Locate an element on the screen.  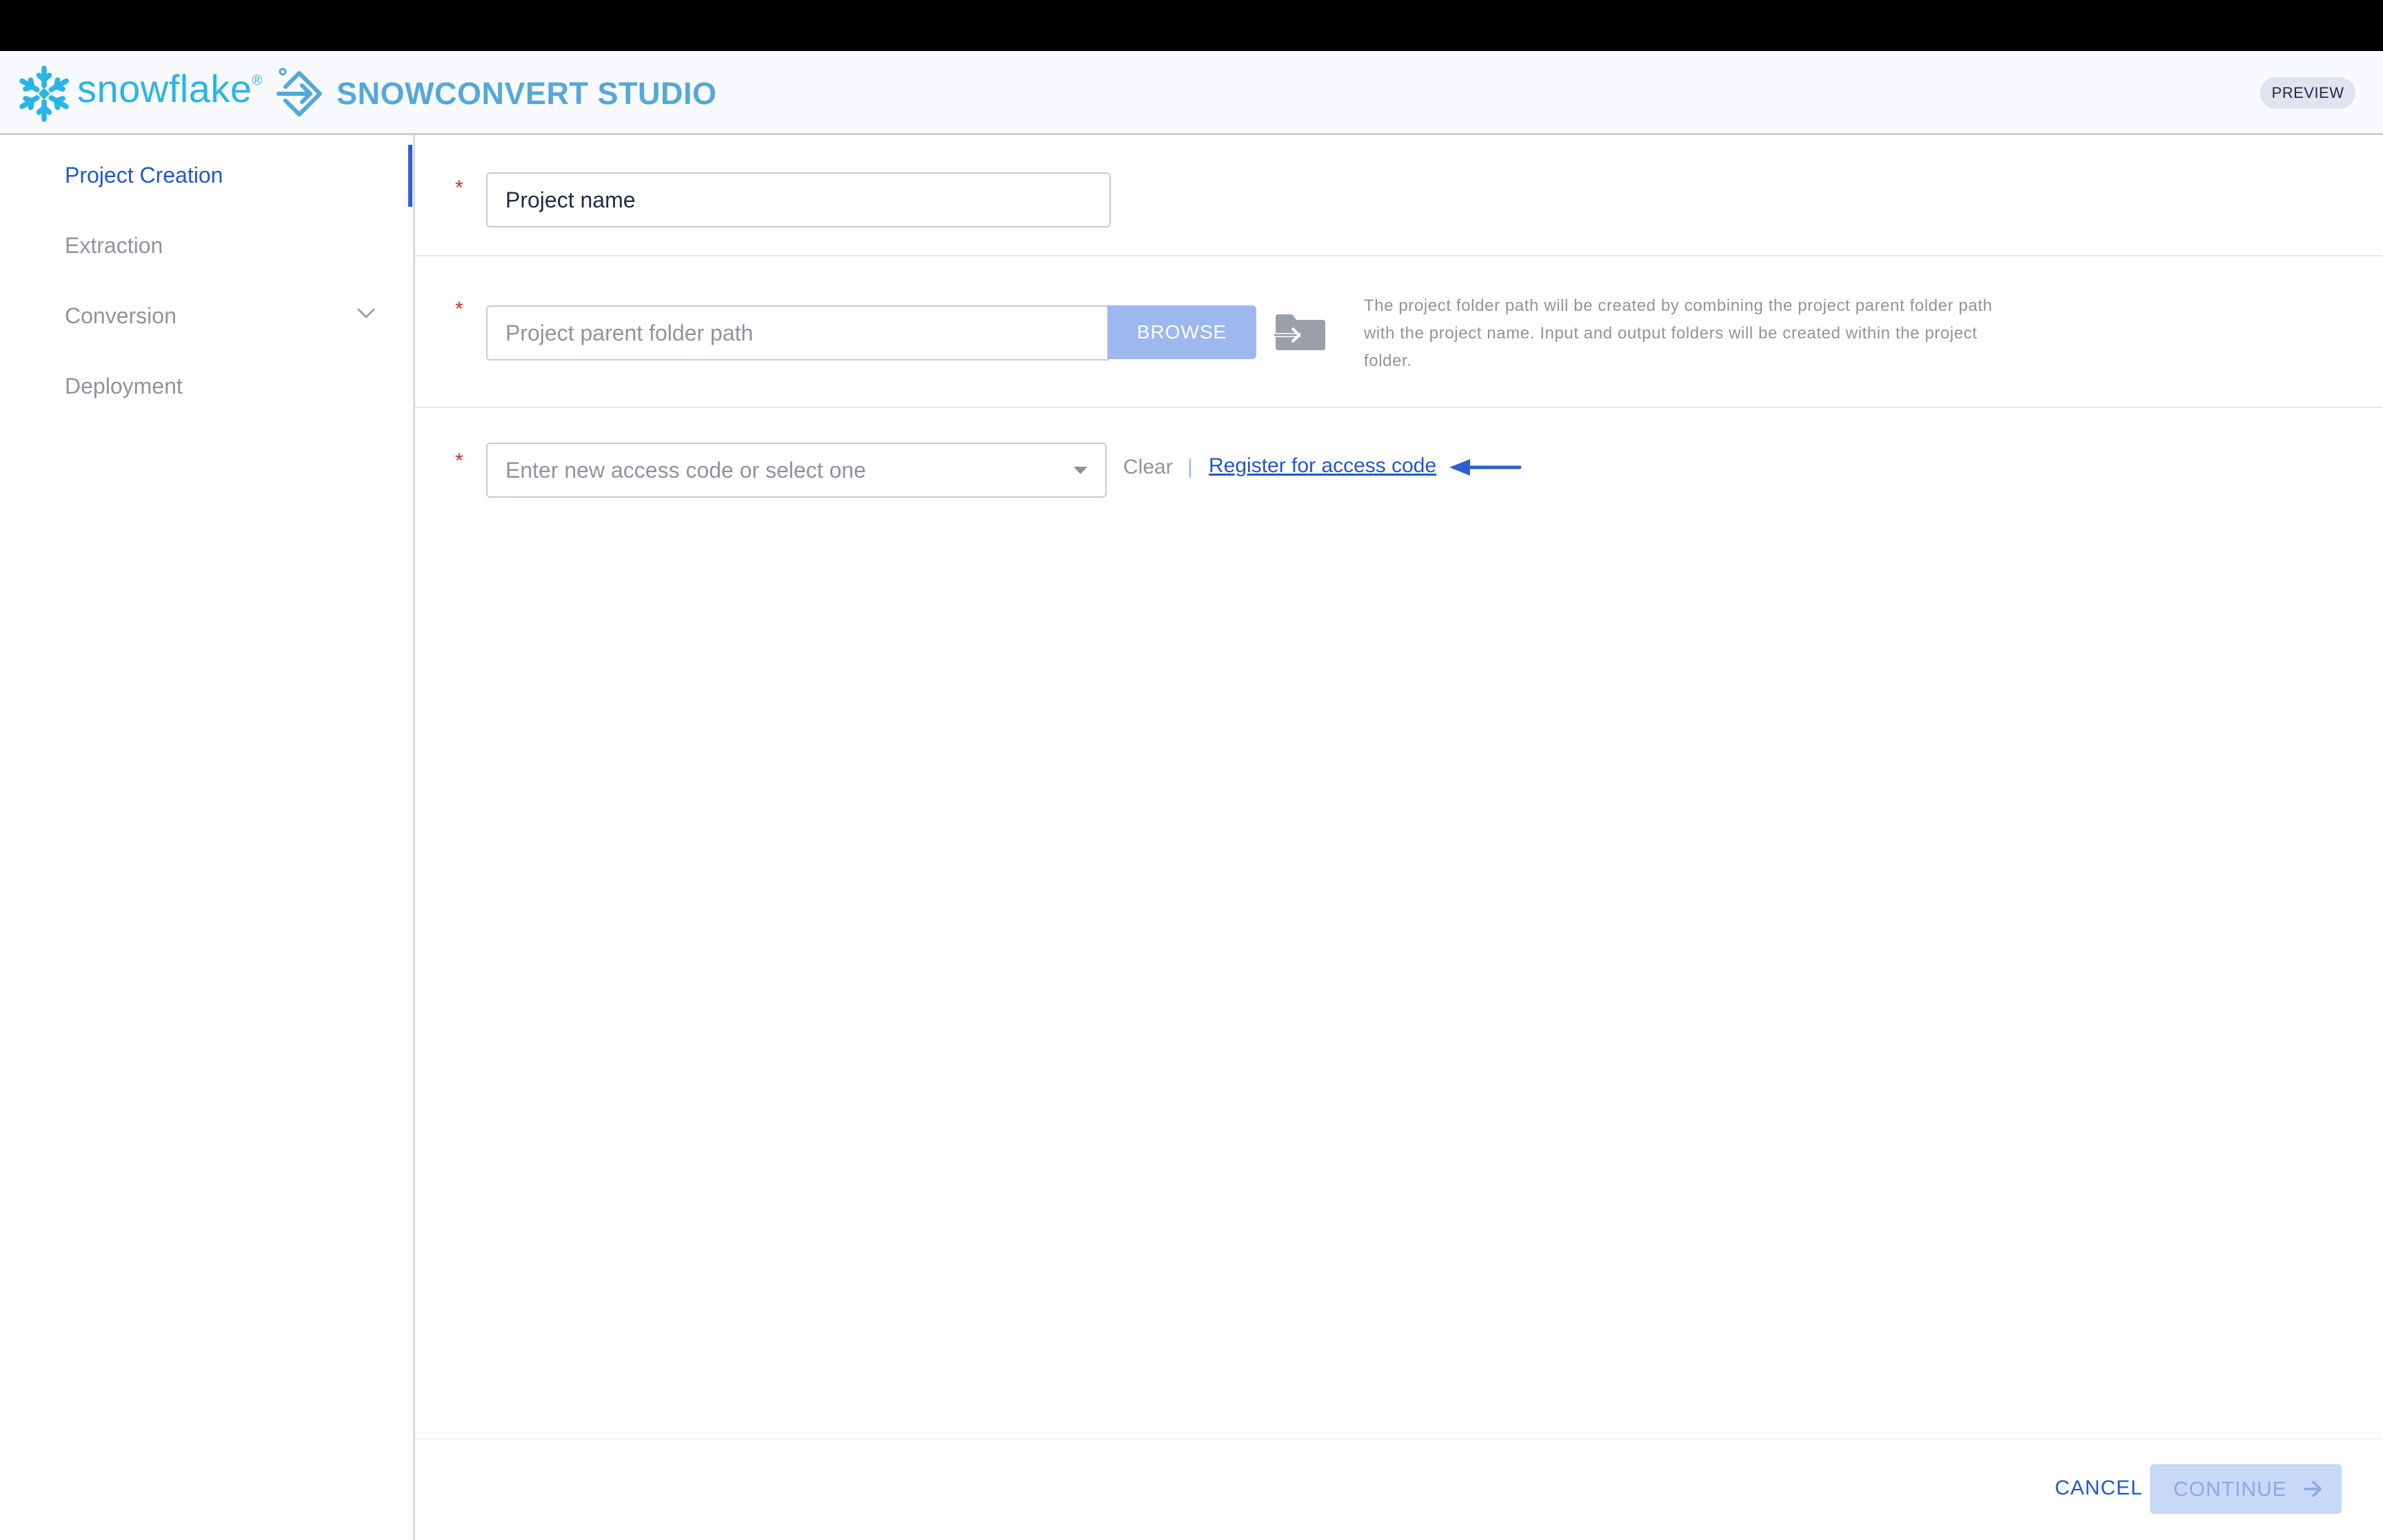
sidebar-item-deployment: Deployment is located at coordinates (124, 387).